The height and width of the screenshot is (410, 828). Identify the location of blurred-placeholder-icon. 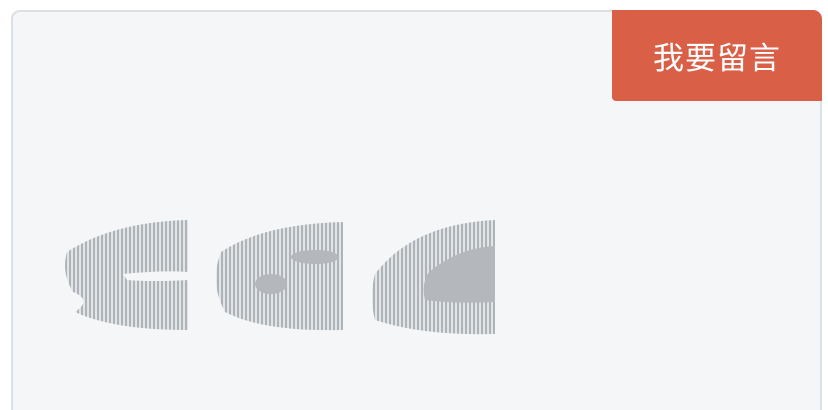
(280, 277).